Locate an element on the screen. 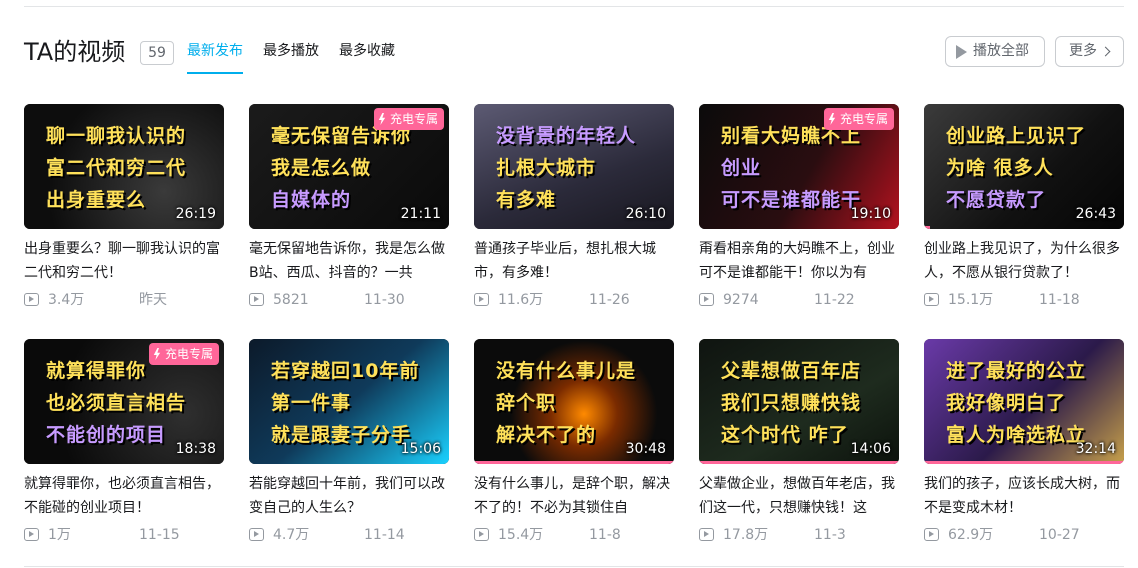 The width and height of the screenshot is (1138, 568). thumb-caption-line: 创业 is located at coordinates (741, 168).